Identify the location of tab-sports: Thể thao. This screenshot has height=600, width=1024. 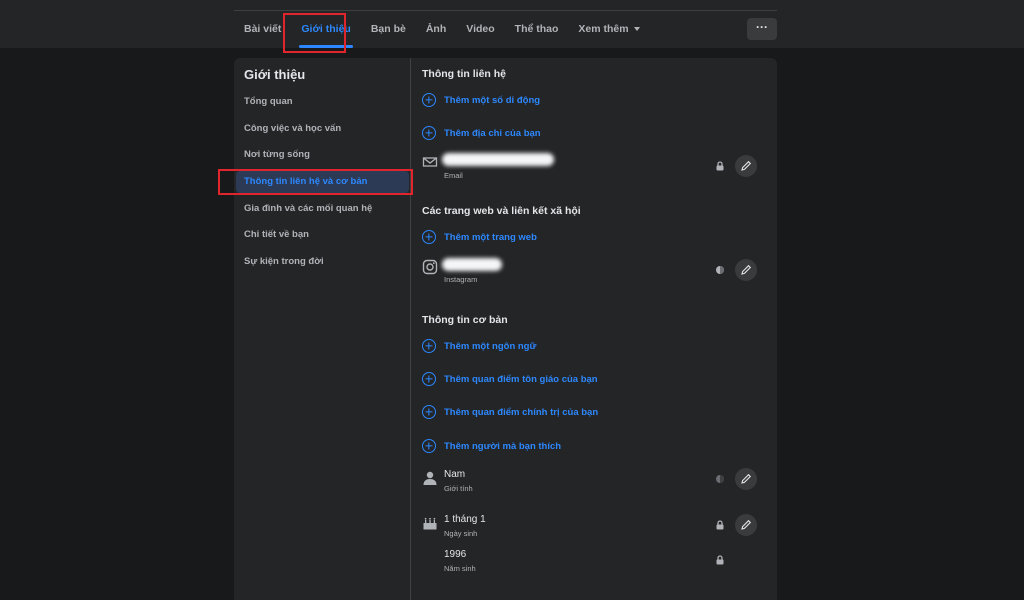
(537, 29).